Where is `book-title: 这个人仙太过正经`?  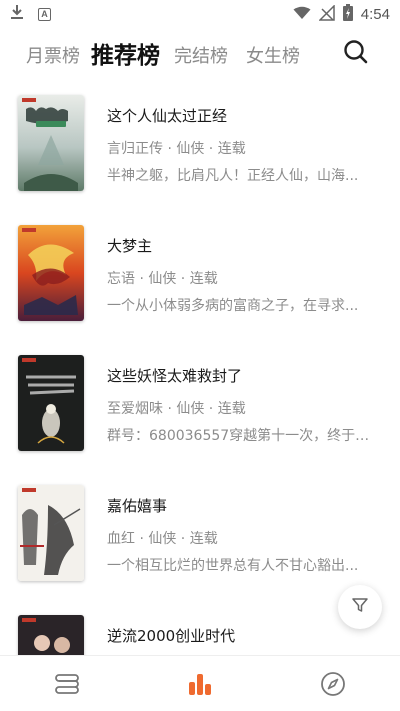
book-title: 这个人仙太过正经 is located at coordinates (167, 116).